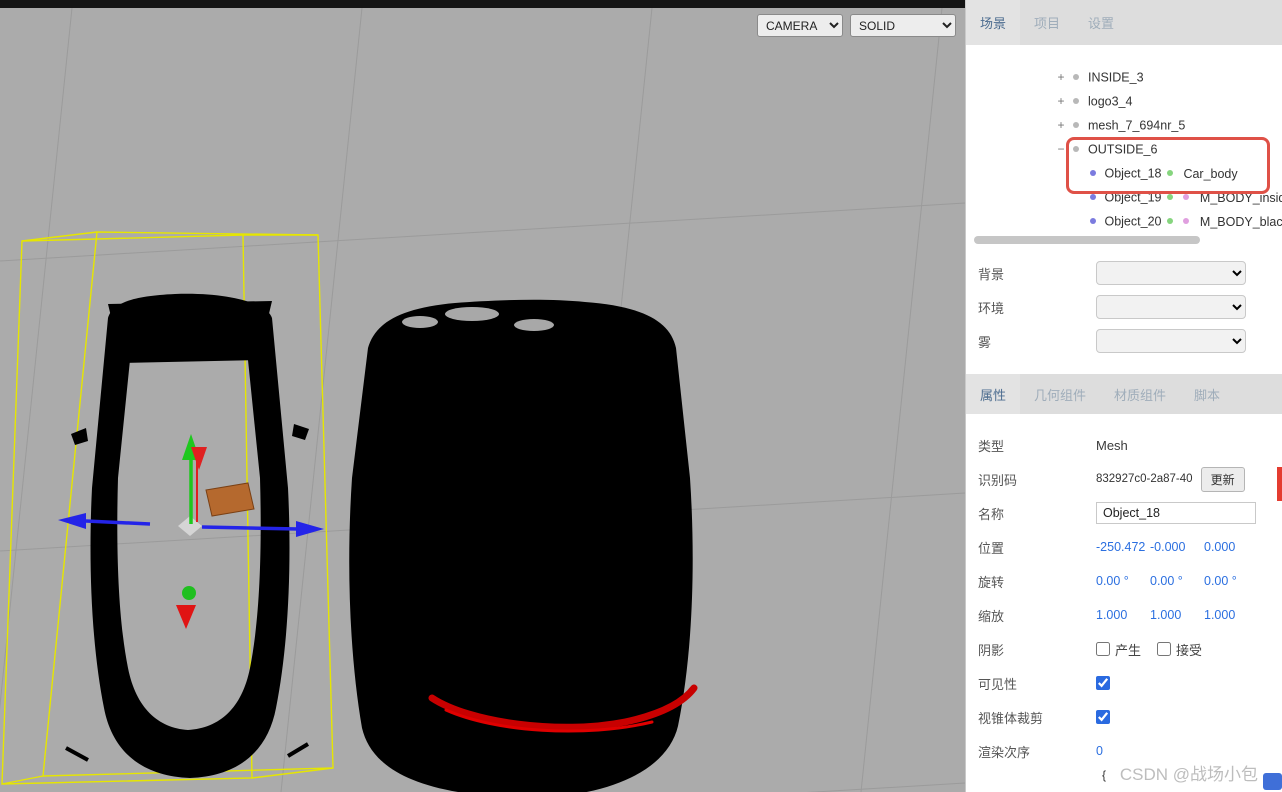 The image size is (1282, 792). I want to click on visible-checkbox, so click(1103, 683).